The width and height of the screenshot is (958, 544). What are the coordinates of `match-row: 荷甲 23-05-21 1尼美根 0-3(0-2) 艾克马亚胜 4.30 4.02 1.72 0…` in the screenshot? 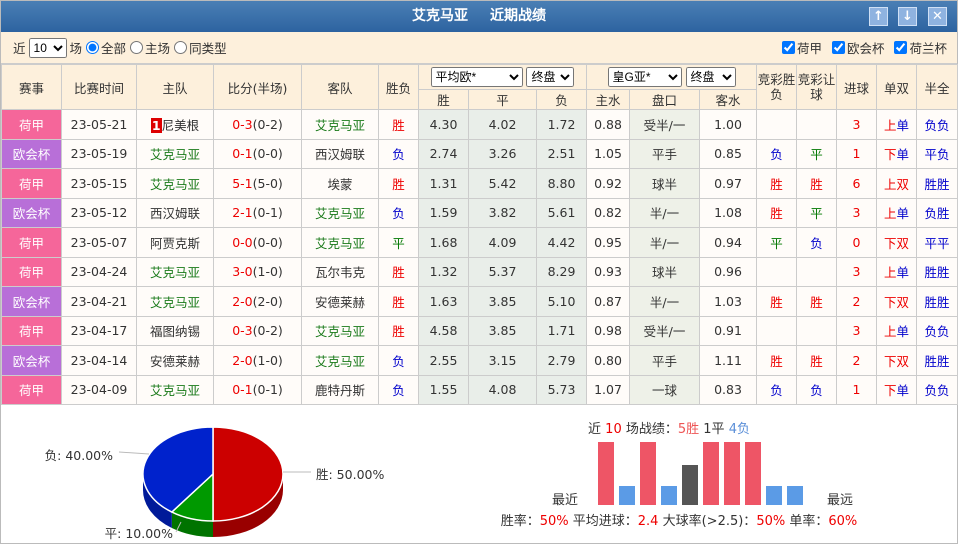 It's located at (479, 124).